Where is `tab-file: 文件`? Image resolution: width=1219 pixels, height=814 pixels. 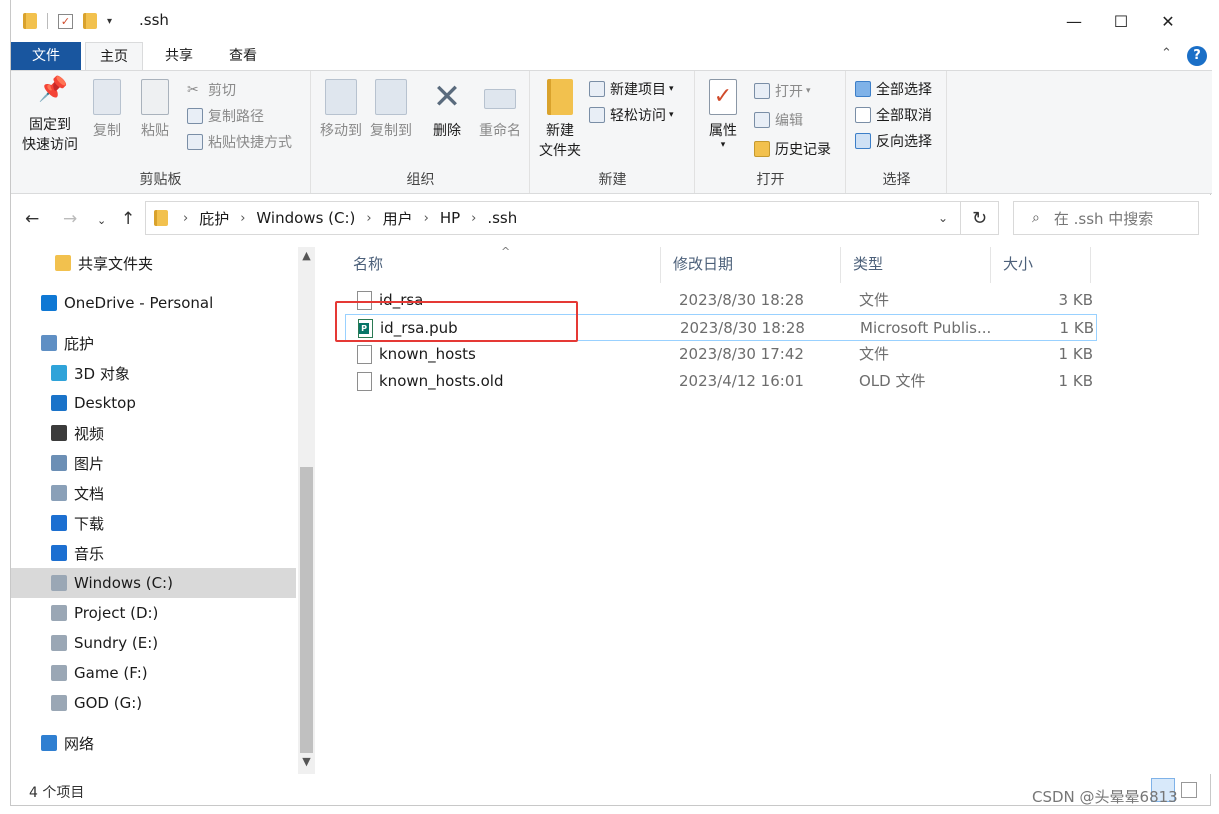 tab-file: 文件 is located at coordinates (46, 56).